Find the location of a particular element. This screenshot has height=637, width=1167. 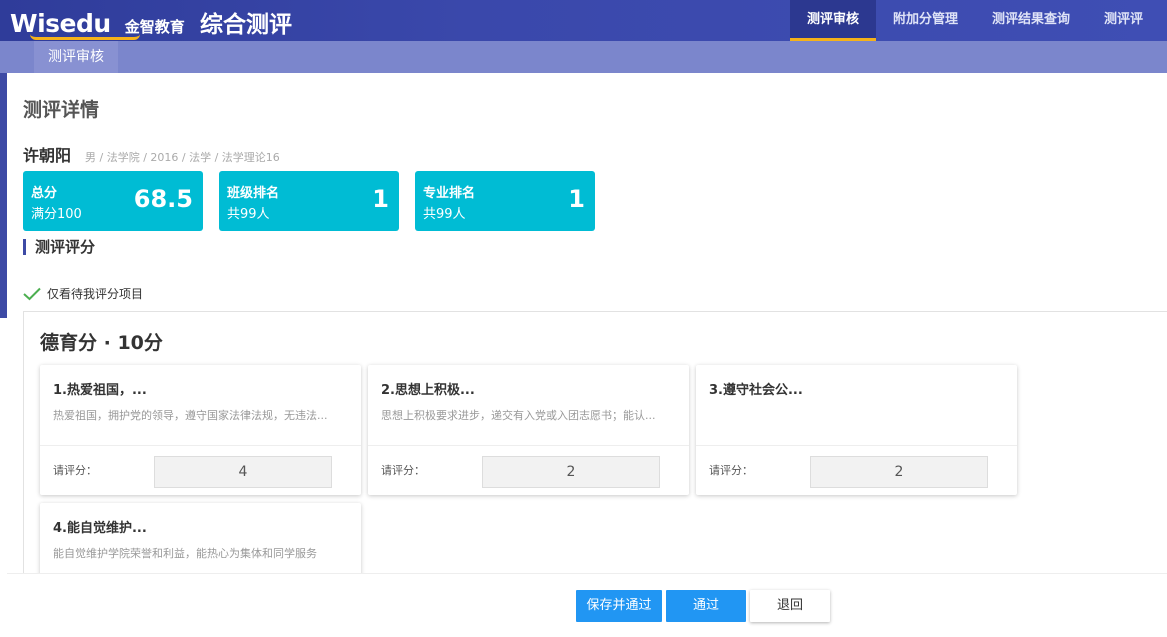

stat-value: 68.5 is located at coordinates (163, 199).